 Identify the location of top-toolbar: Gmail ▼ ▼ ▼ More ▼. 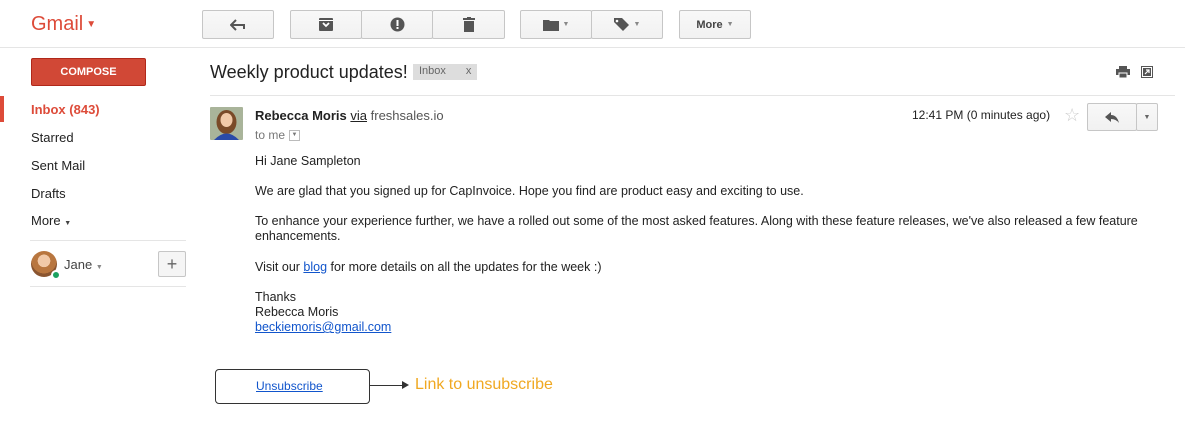
(592, 24).